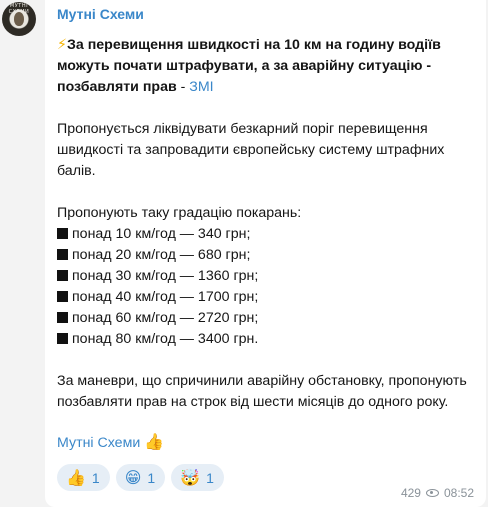 This screenshot has height=507, width=488. Describe the element at coordinates (265, 339) in the screenshot. I see `list-item: понад 80 км/год — 3400 грн.` at that location.